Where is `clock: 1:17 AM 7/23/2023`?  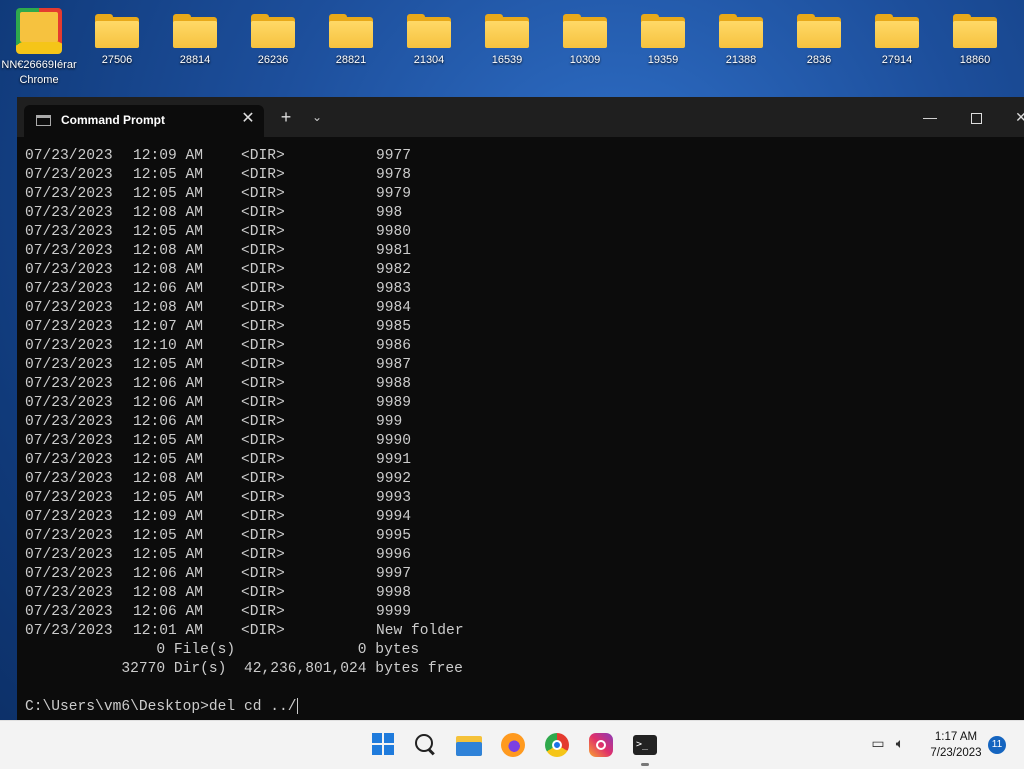
clock: 1:17 AM 7/23/2023 is located at coordinates (956, 745).